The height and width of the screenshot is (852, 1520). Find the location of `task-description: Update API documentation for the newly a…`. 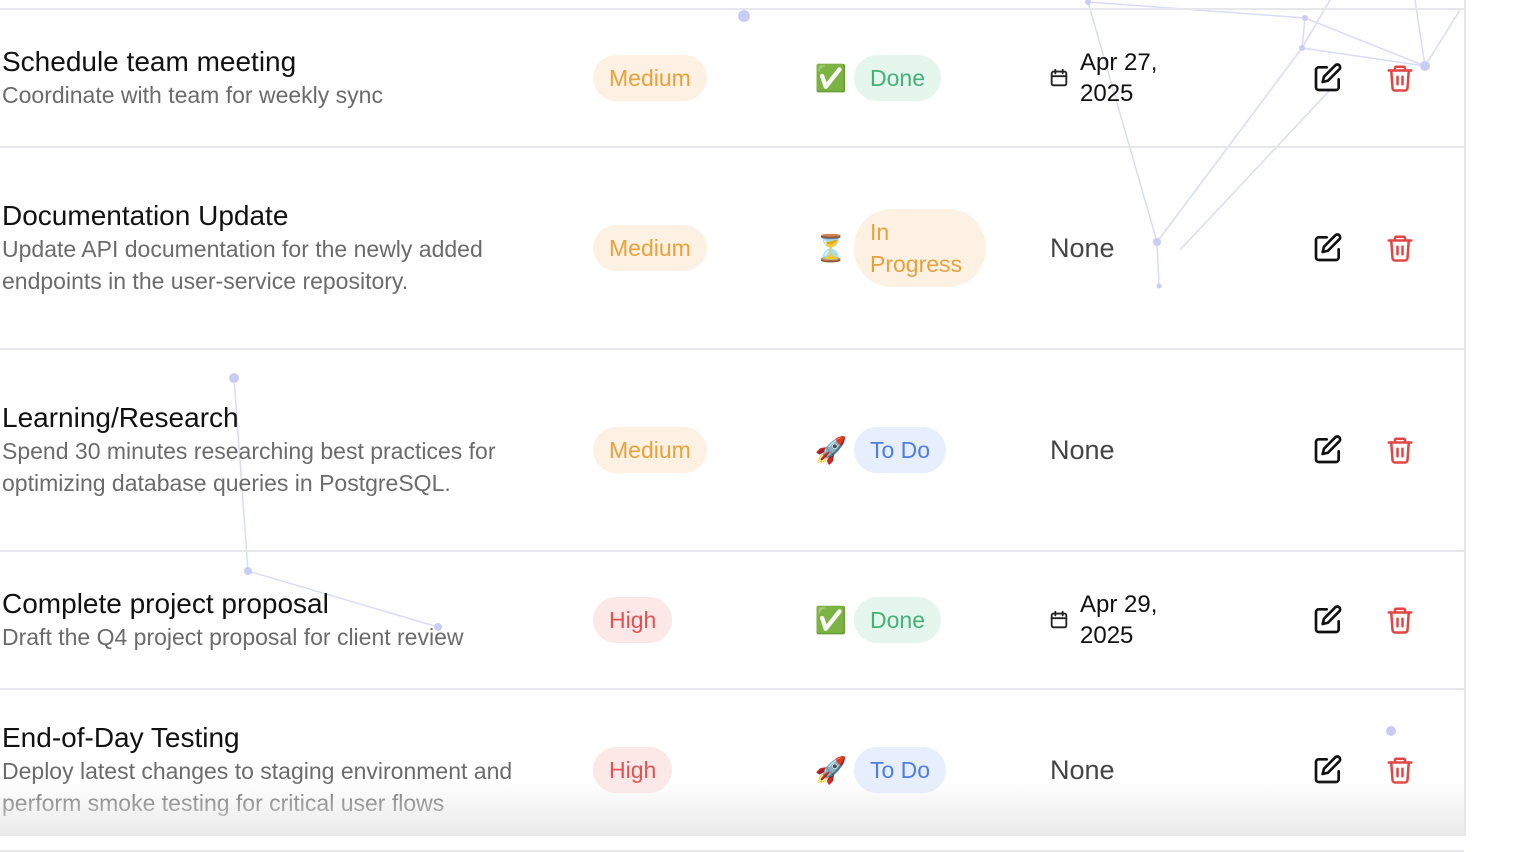

task-description: Update API documentation for the newly a… is located at coordinates (242, 265).